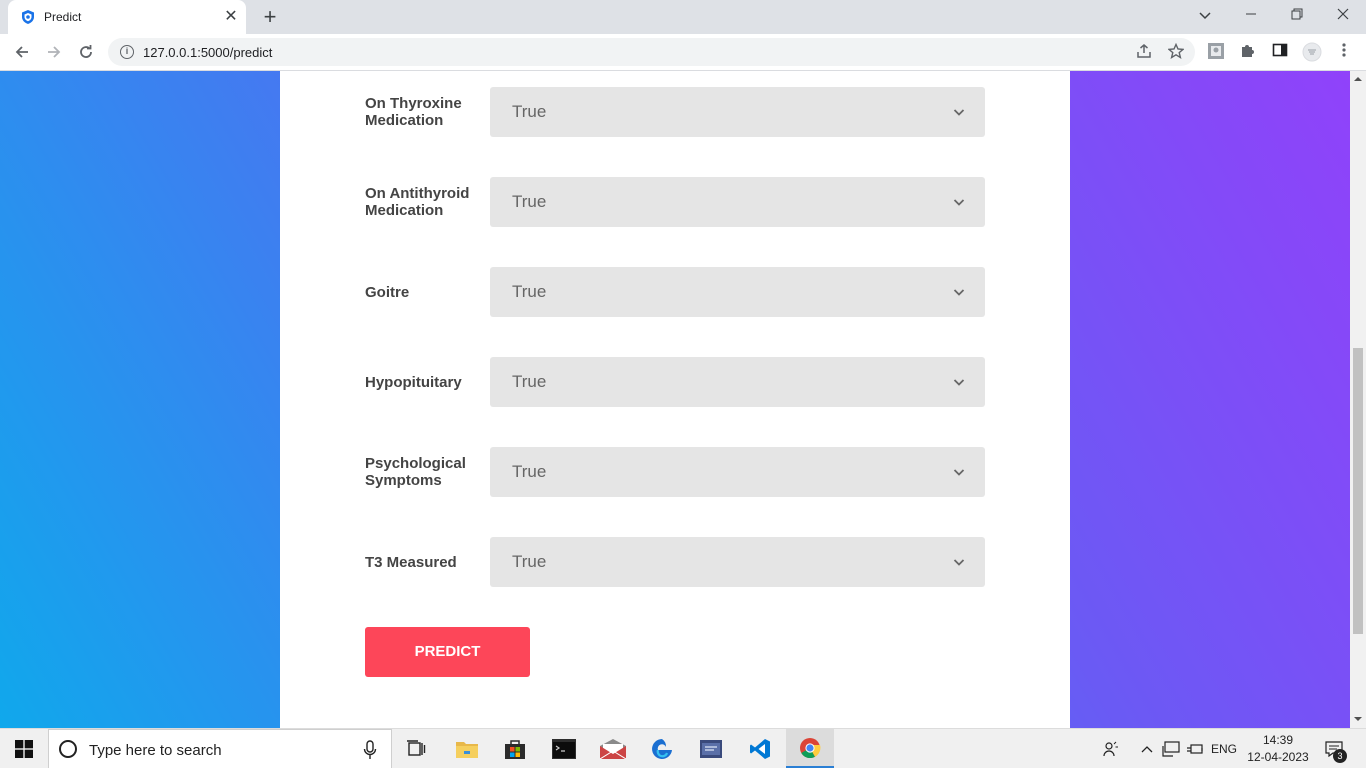 Image resolution: width=1366 pixels, height=768 pixels. I want to click on form-row-t3: T3 Measured True, so click(675, 562).